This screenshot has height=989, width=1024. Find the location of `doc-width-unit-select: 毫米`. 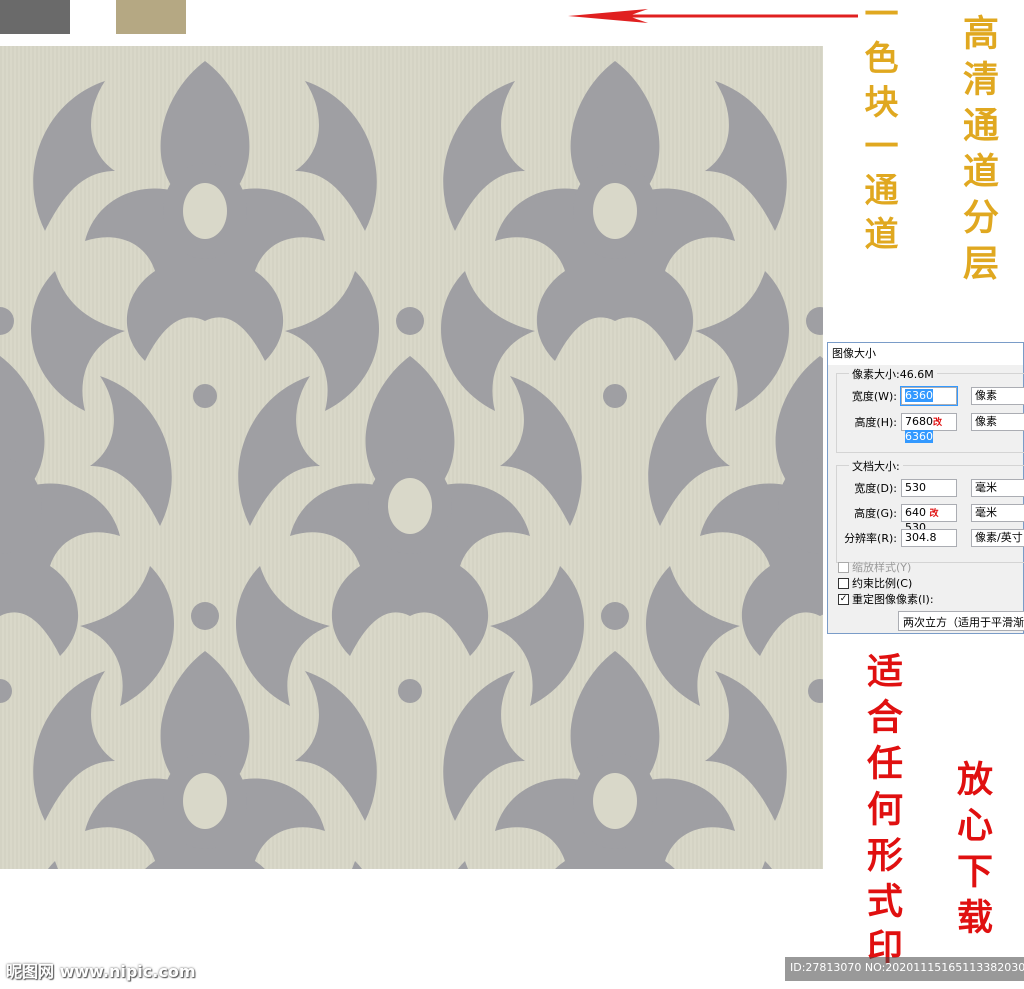

doc-width-unit-select: 毫米 is located at coordinates (997, 488).